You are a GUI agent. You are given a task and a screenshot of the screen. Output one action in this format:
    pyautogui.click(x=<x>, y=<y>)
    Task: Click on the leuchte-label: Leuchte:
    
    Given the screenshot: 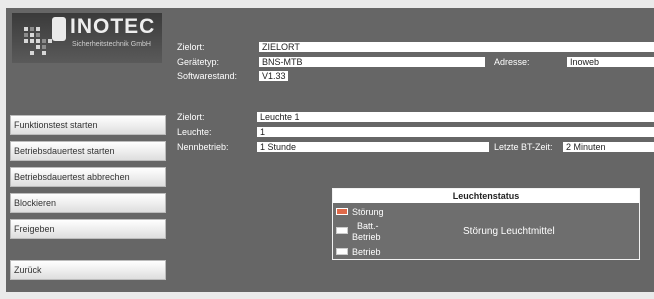 What is the action you would take?
    pyautogui.click(x=194, y=132)
    